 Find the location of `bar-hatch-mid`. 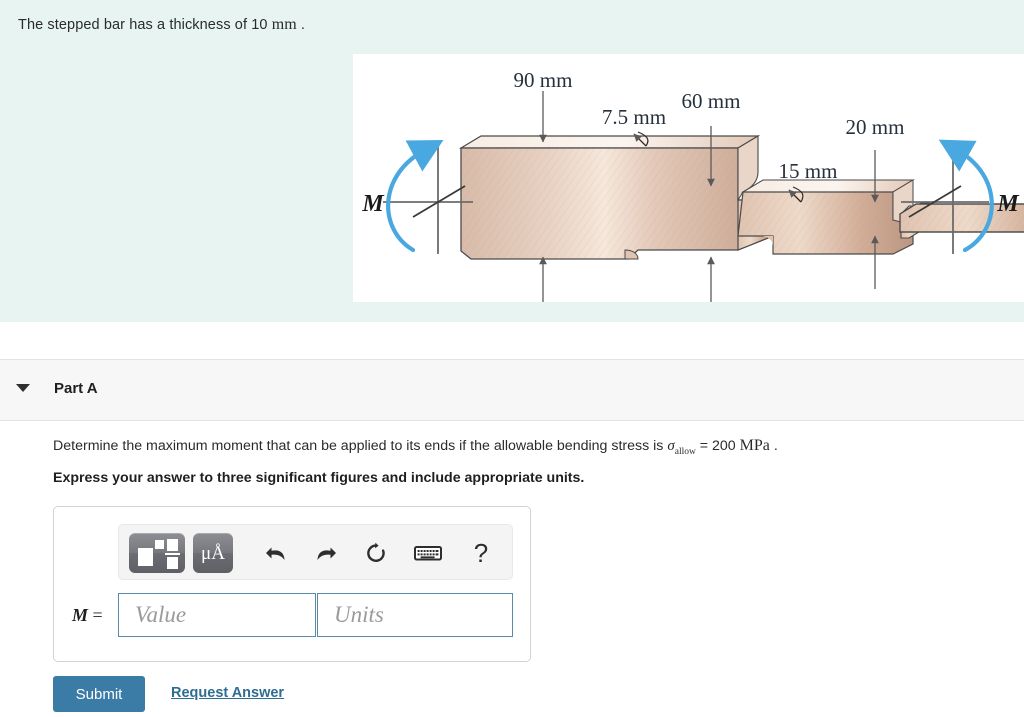

bar-hatch-mid is located at coordinates (825, 223).